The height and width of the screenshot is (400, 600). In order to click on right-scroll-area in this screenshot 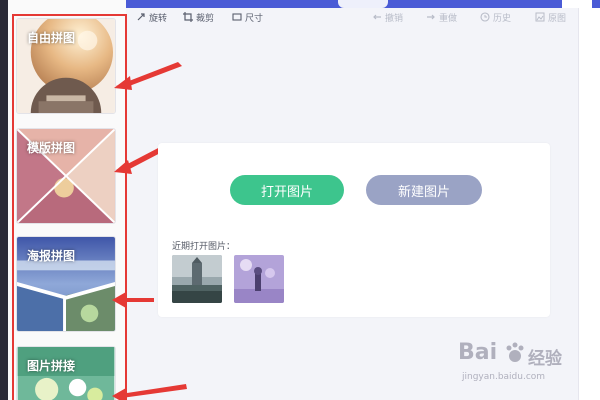, I will do `click(589, 204)`.